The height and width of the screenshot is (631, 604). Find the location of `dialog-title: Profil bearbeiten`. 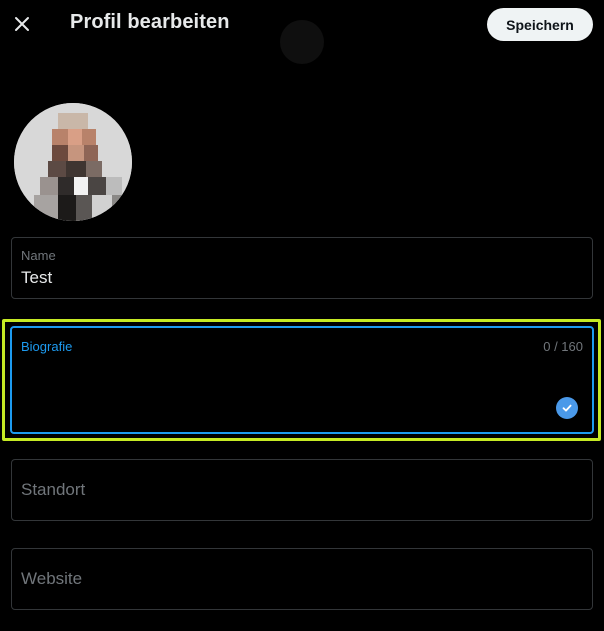

dialog-title: Profil bearbeiten is located at coordinates (150, 22).